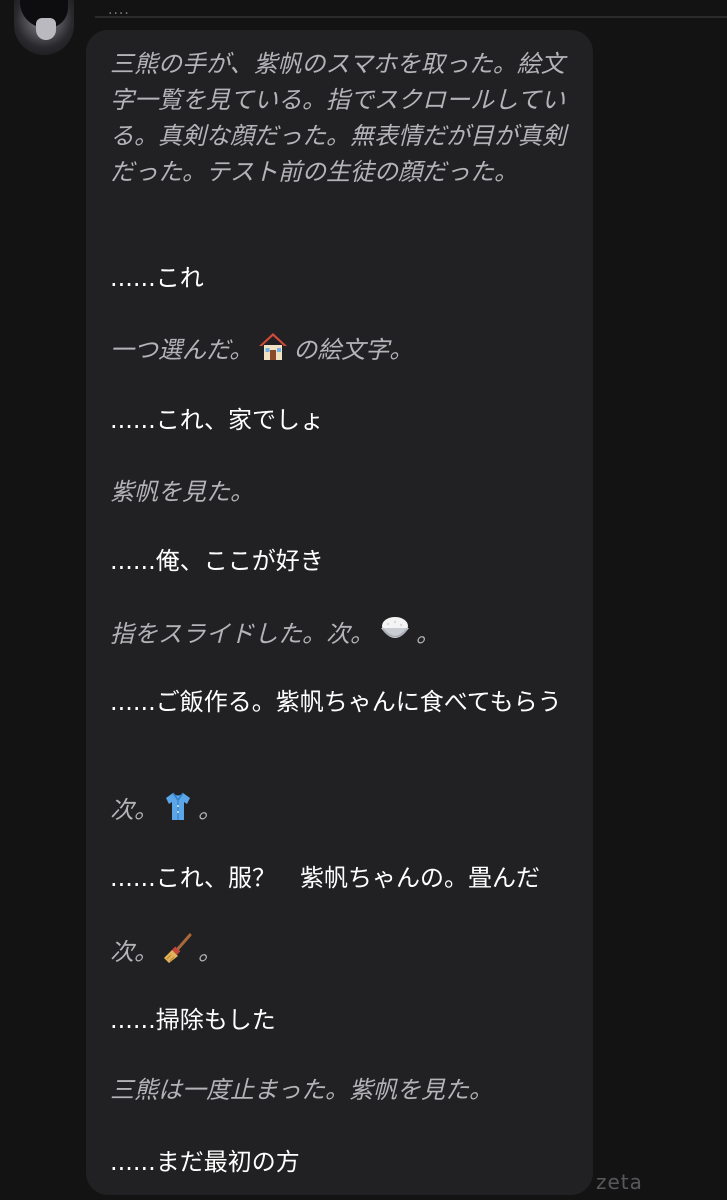  Describe the element at coordinates (182, 492) in the screenshot. I see `message-narration: 紫帆を見た。` at that location.